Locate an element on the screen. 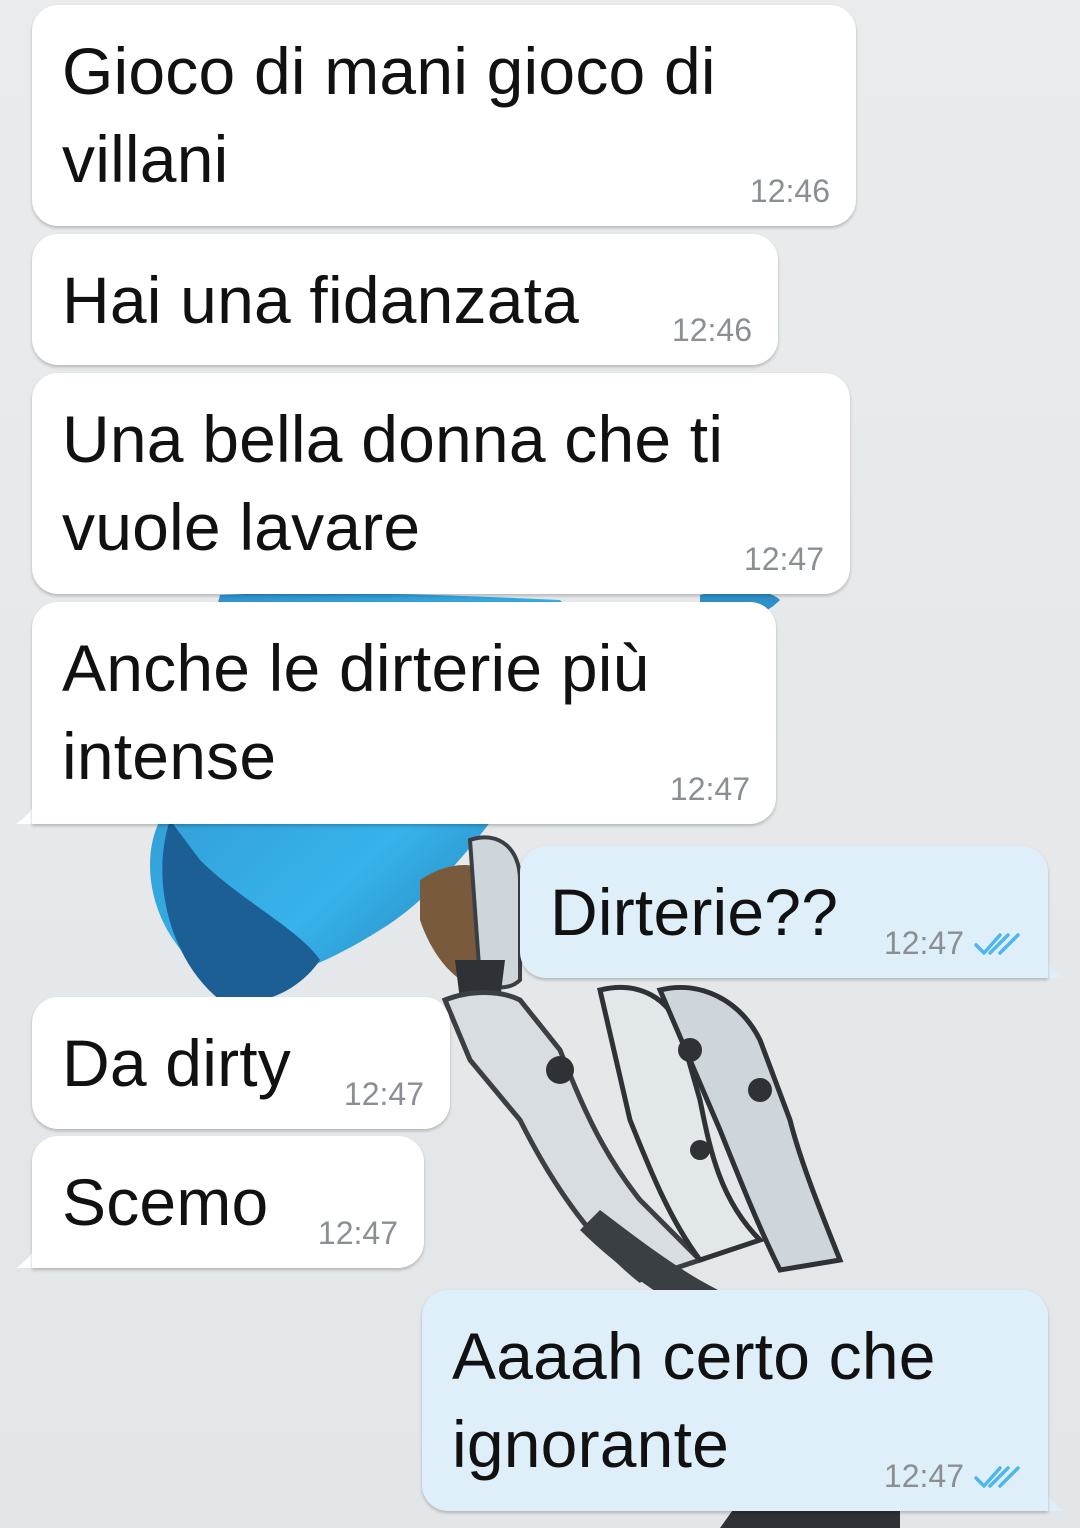  message-text: Gioco di mani gioco di villani is located at coordinates (389, 115).